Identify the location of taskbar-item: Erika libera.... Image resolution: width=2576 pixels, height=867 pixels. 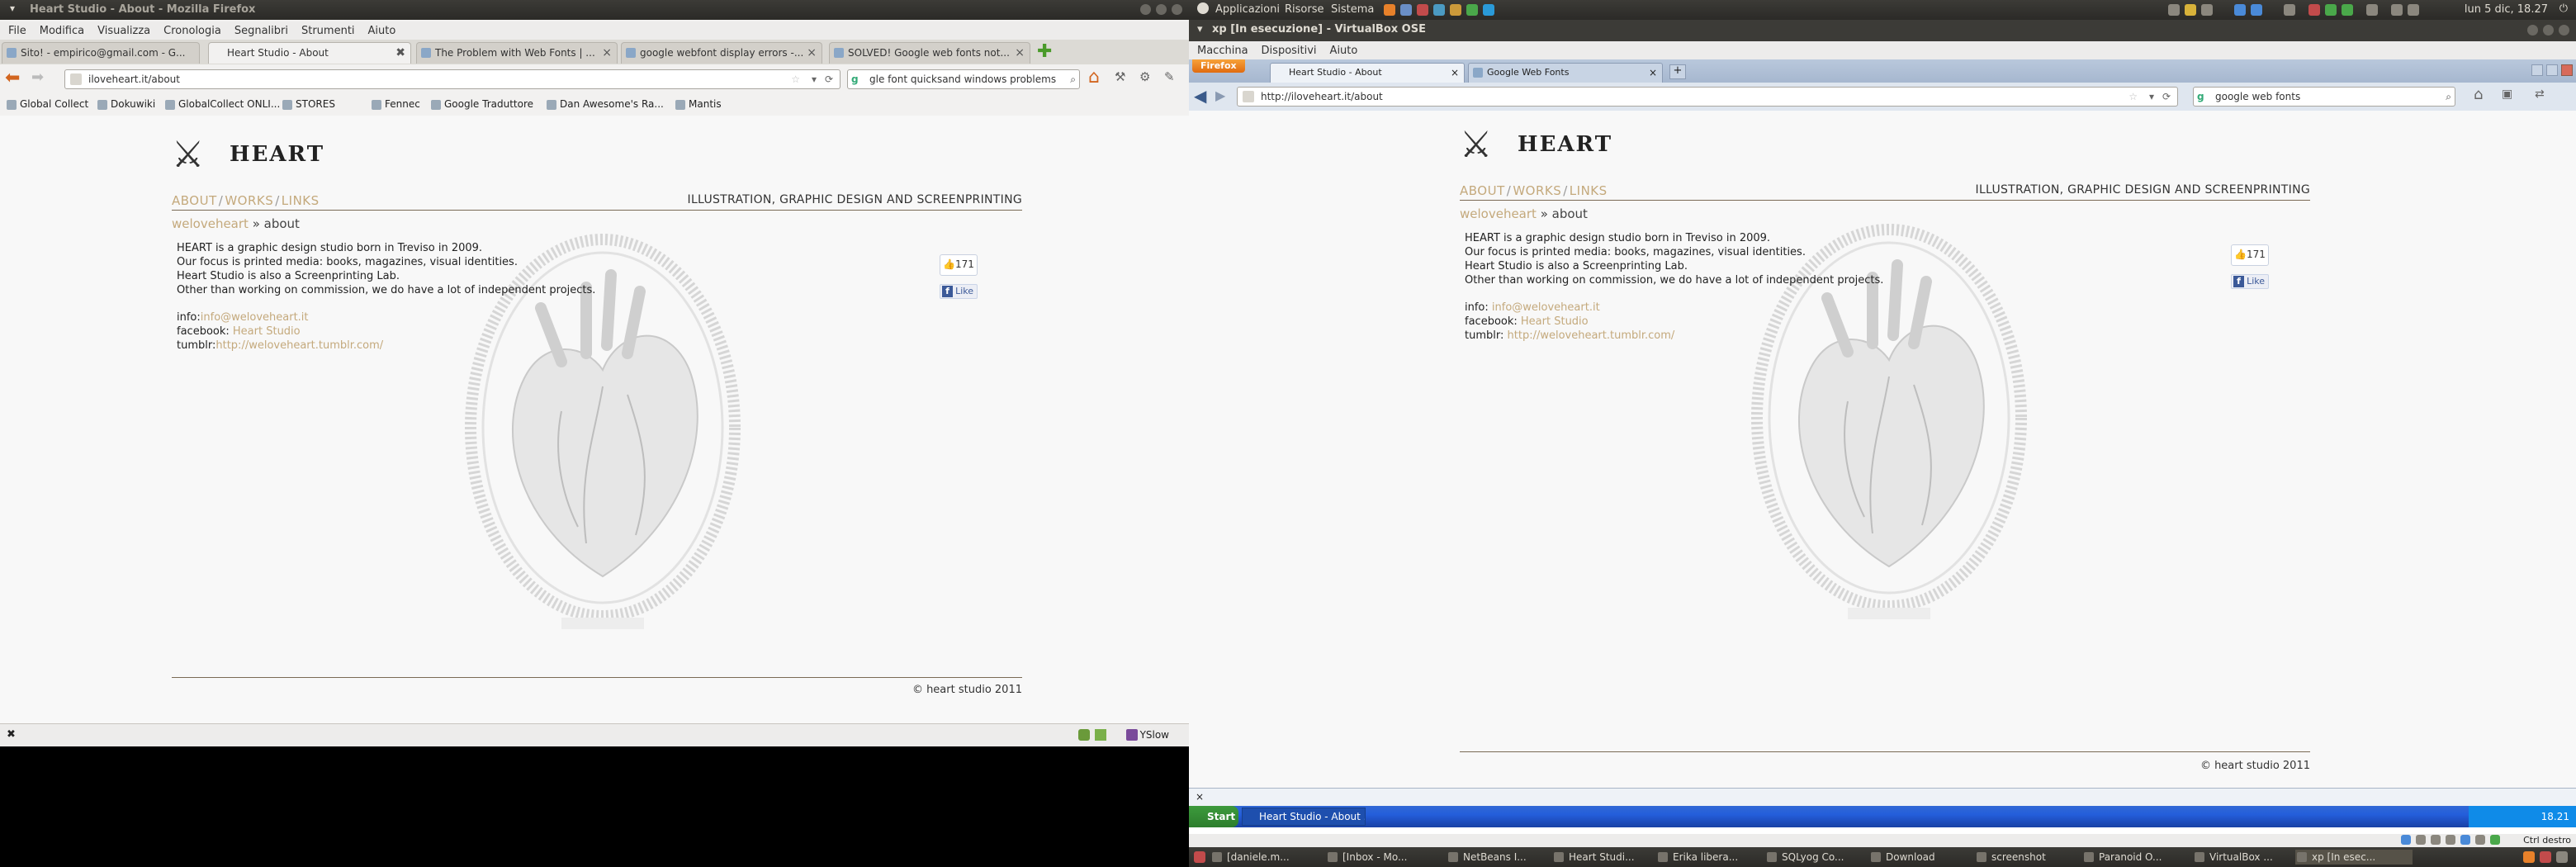
(1716, 857).